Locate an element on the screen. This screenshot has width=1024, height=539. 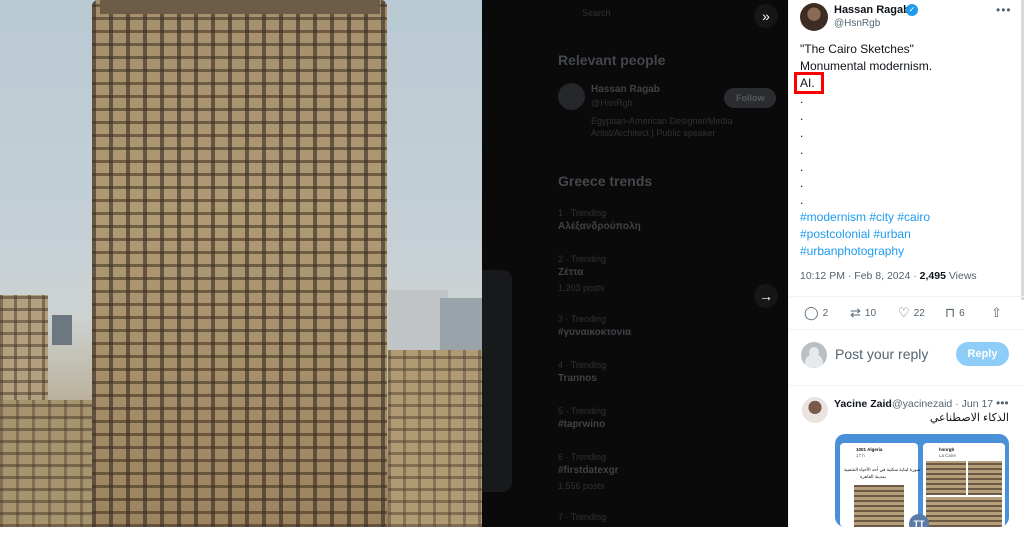
retweet-button: ⇄ 10 is located at coordinates (863, 313).